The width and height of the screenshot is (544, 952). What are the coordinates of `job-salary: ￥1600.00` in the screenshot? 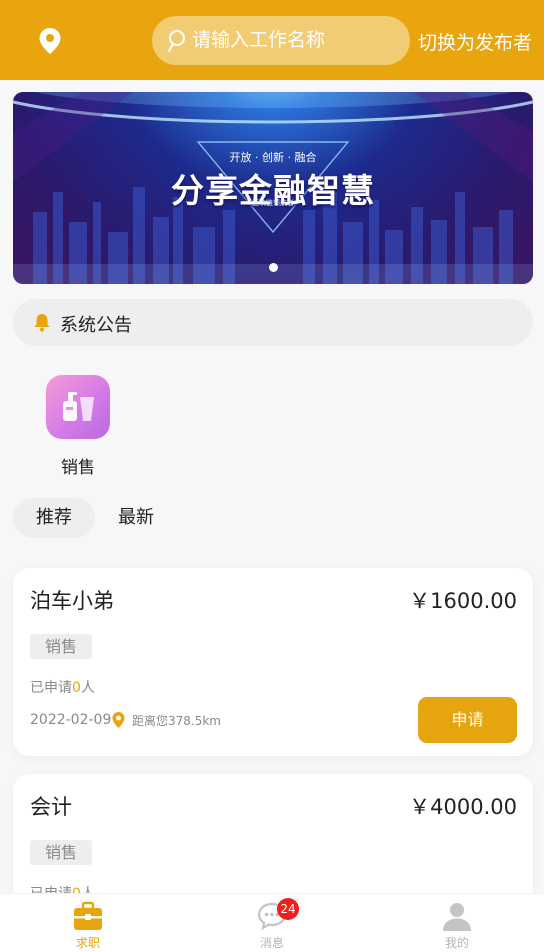 It's located at (463, 601).